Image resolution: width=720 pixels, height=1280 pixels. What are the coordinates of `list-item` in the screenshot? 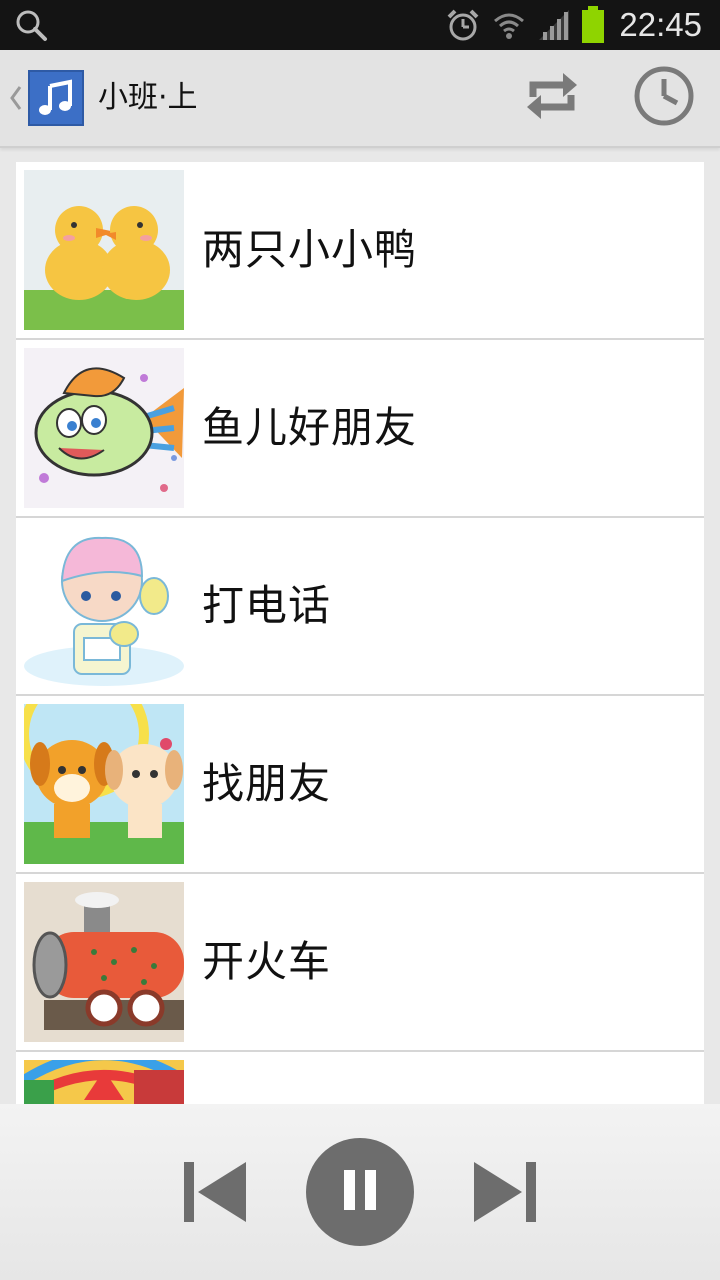 It's located at (360, 1078).